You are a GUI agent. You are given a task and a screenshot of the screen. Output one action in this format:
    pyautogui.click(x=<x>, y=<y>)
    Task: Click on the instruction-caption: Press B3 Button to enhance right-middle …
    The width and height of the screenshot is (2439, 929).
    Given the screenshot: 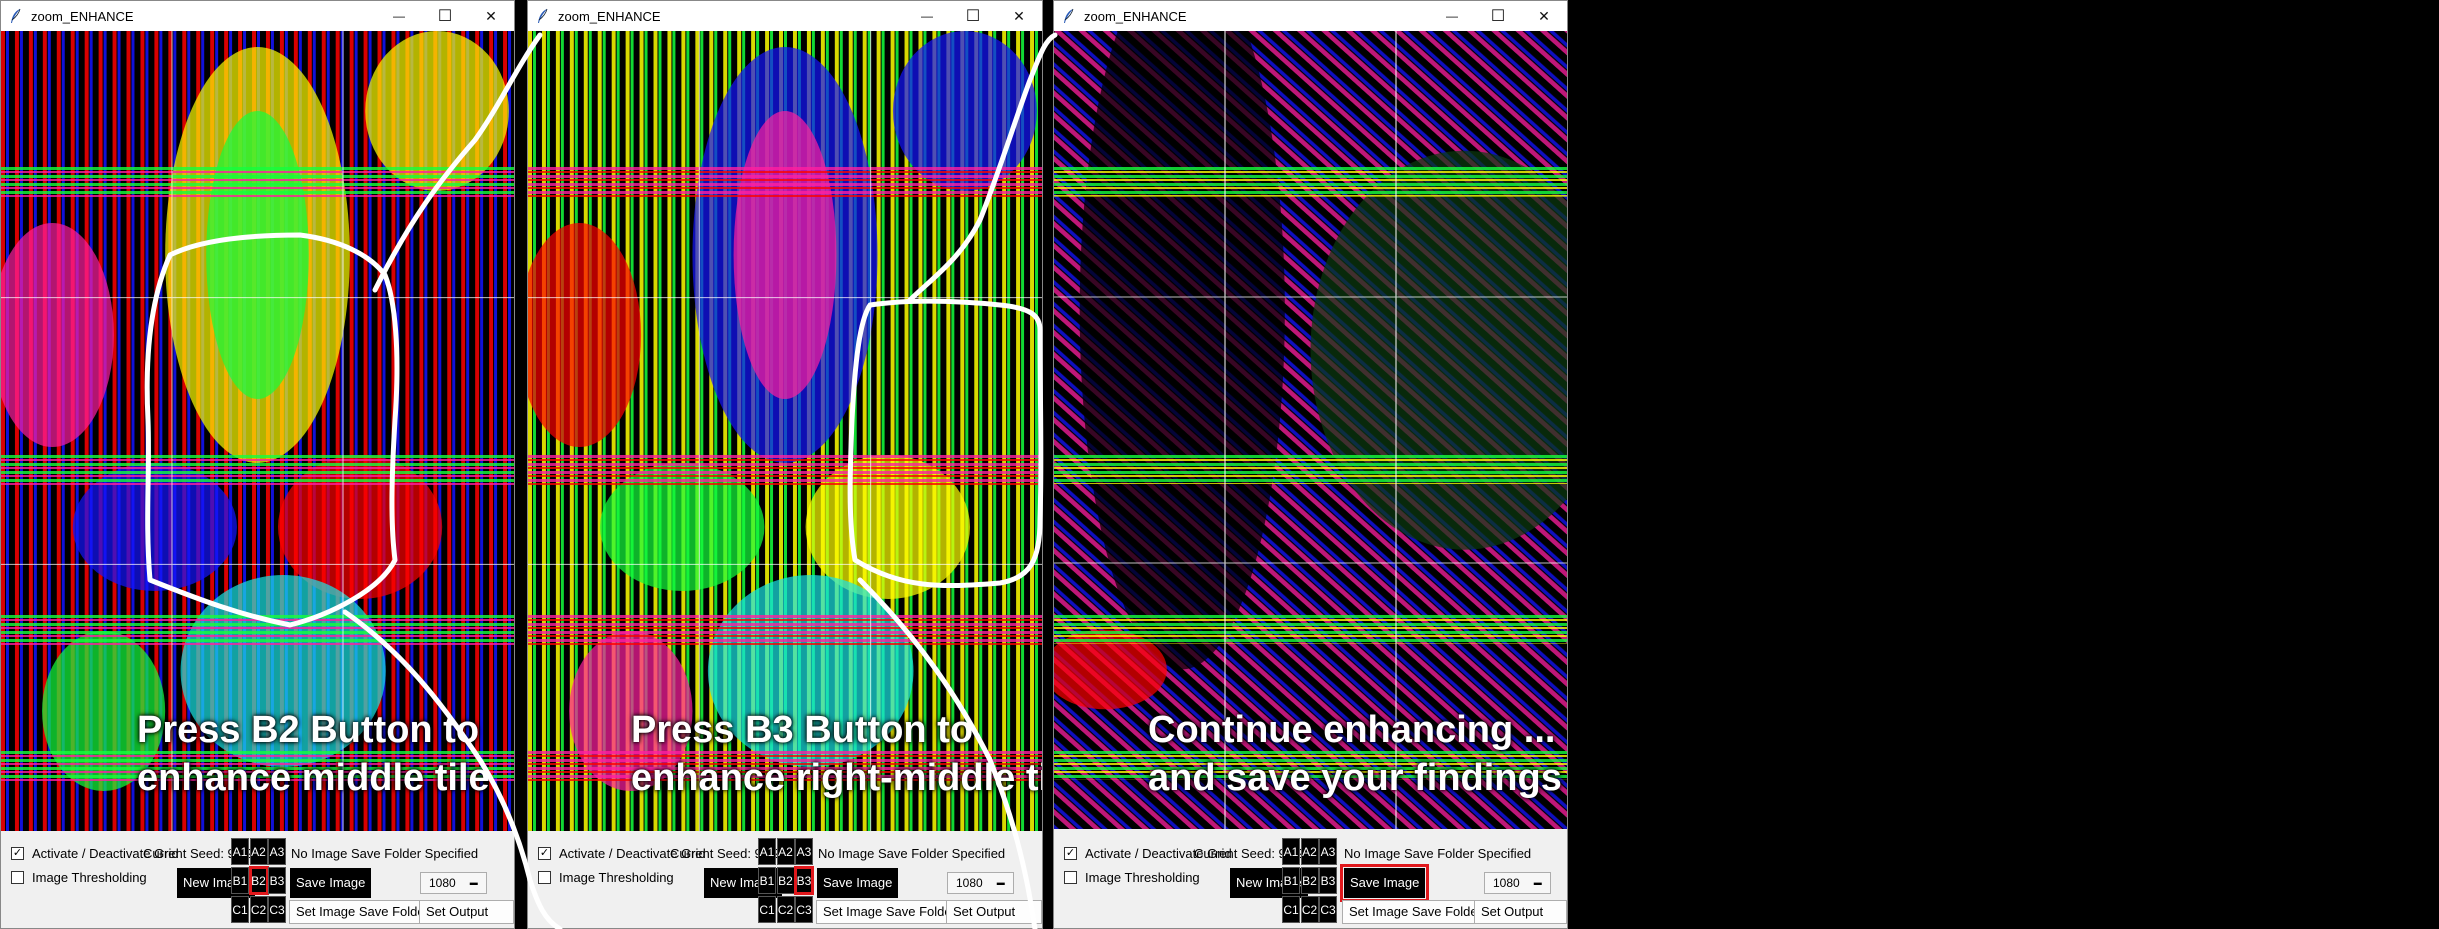 What is the action you would take?
    pyautogui.click(x=836, y=754)
    